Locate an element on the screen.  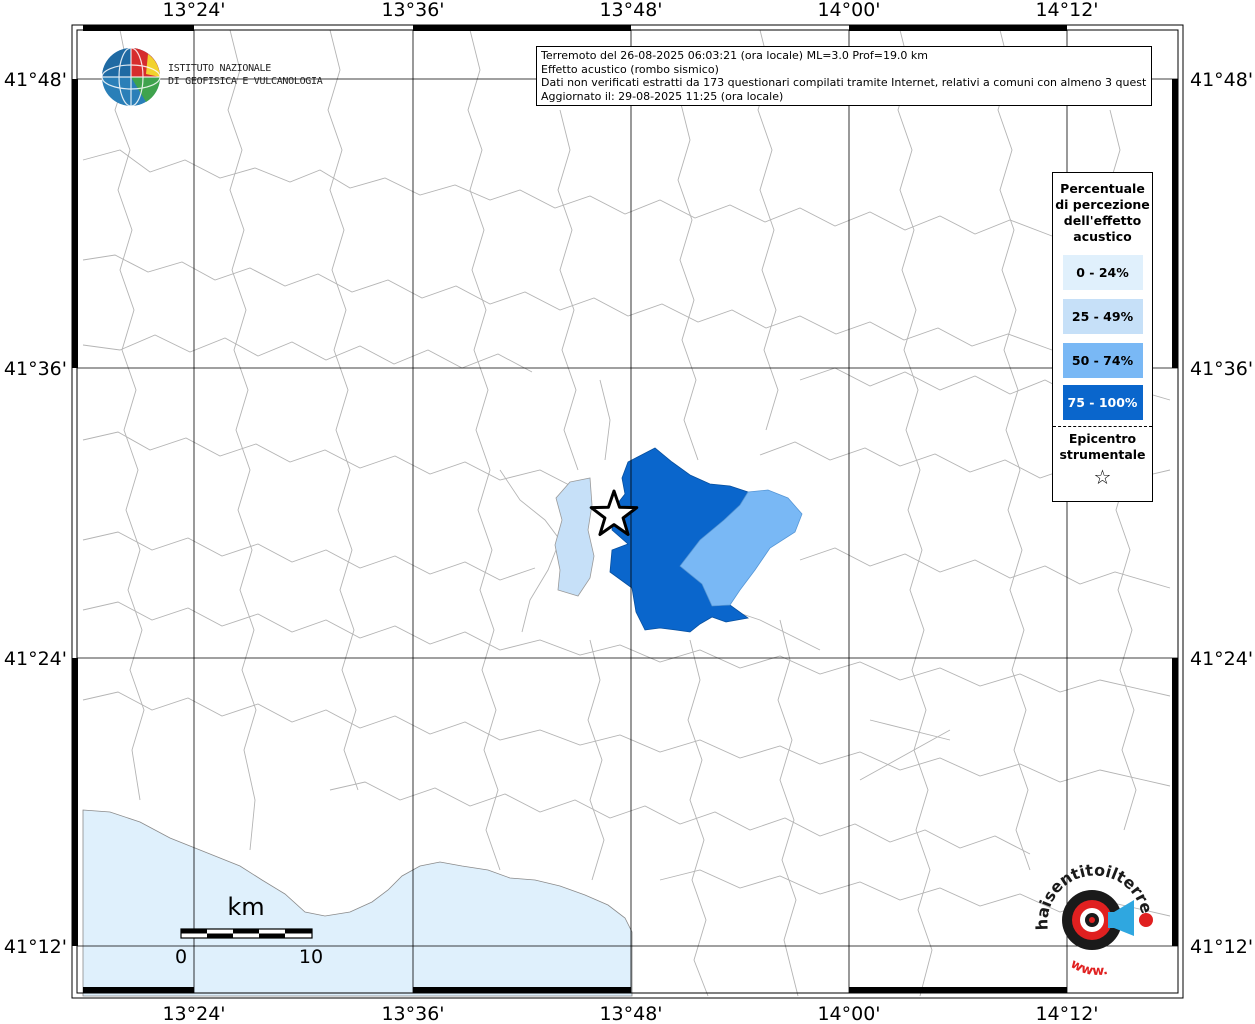
legend-label-75-100: 75 - 100% is located at coordinates (1102, 402).